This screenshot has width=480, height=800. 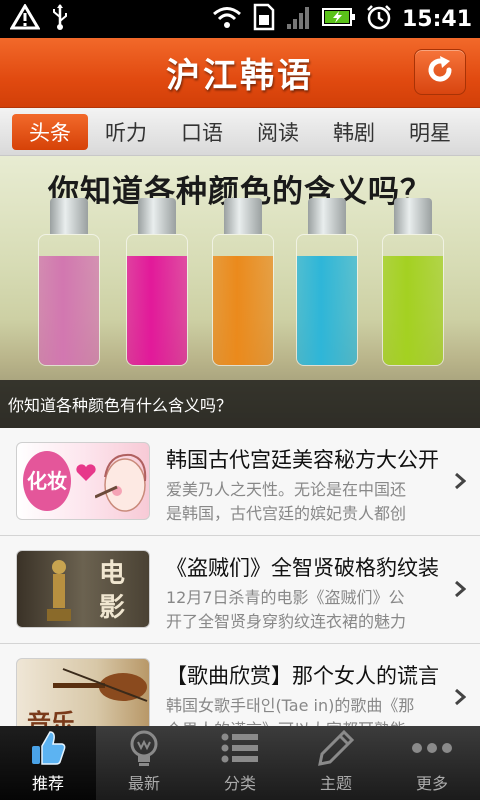 I want to click on category-tabs: 头条 听力 口语 阅读 韩剧 明星, so click(x=240, y=132).